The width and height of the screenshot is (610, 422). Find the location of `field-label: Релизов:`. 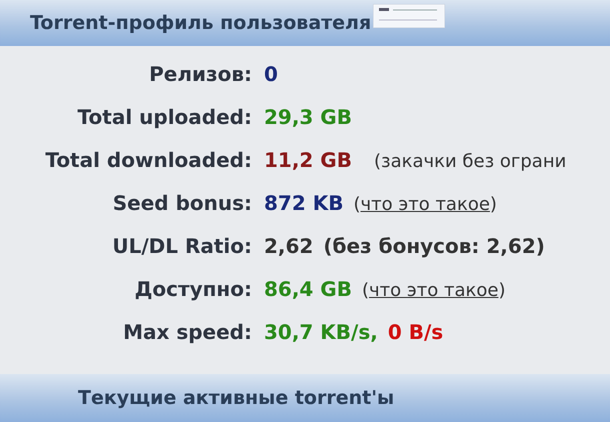

field-label: Релизов: is located at coordinates (200, 74).